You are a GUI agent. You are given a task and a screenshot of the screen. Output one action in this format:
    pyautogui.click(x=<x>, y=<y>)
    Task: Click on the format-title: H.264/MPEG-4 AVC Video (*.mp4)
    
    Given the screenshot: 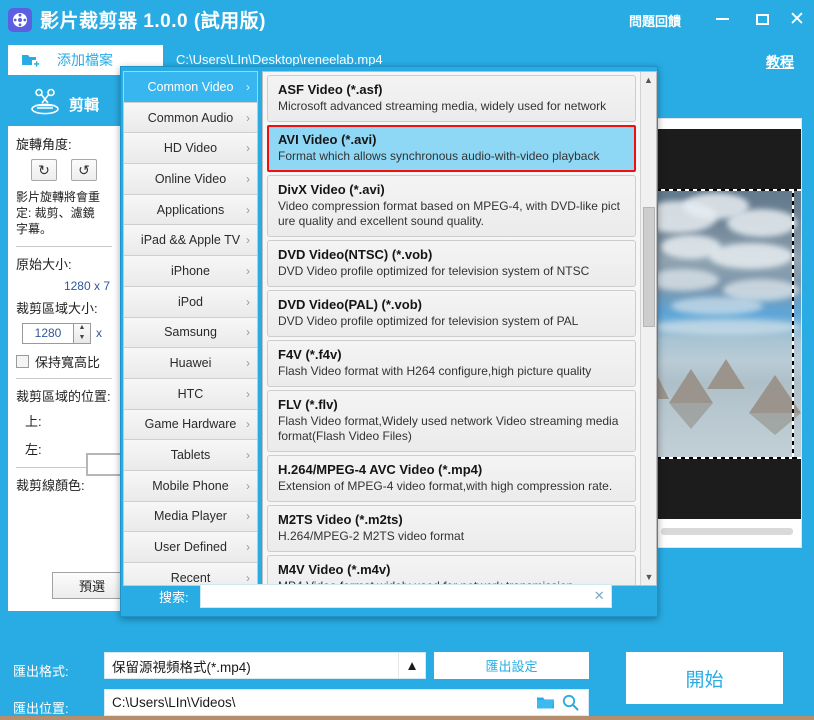 What is the action you would take?
    pyautogui.click(x=380, y=469)
    